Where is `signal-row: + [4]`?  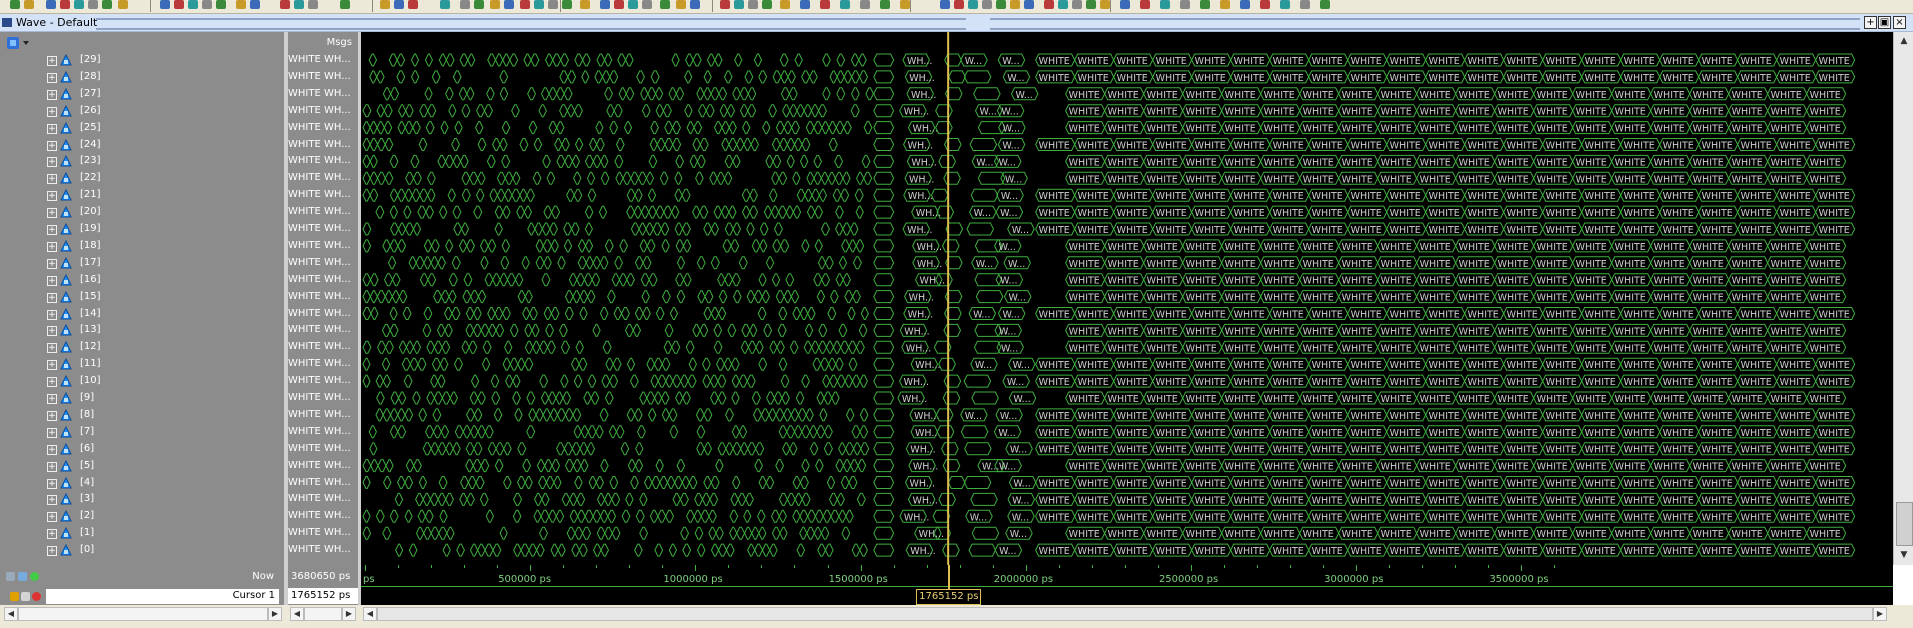
signal-row: + [4] is located at coordinates (142, 483).